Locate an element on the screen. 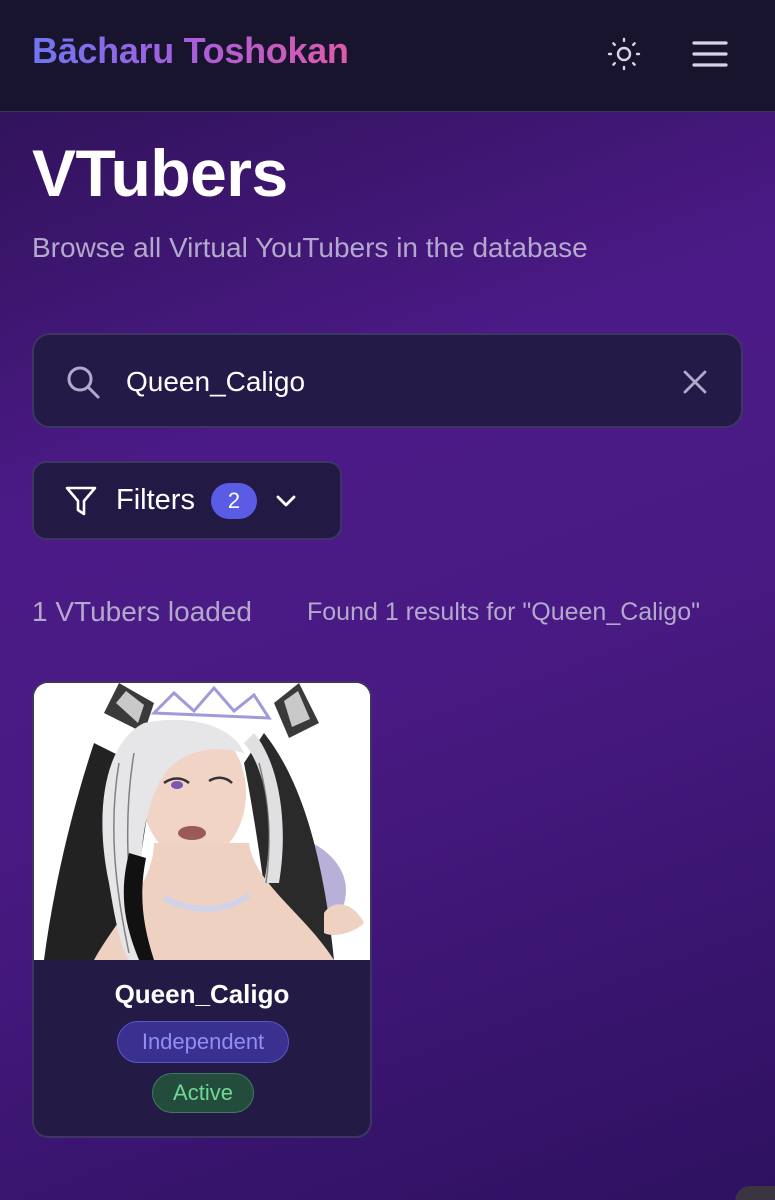 Image resolution: width=775 pixels, height=1200 pixels. chevron-down-icon is located at coordinates (286, 500).